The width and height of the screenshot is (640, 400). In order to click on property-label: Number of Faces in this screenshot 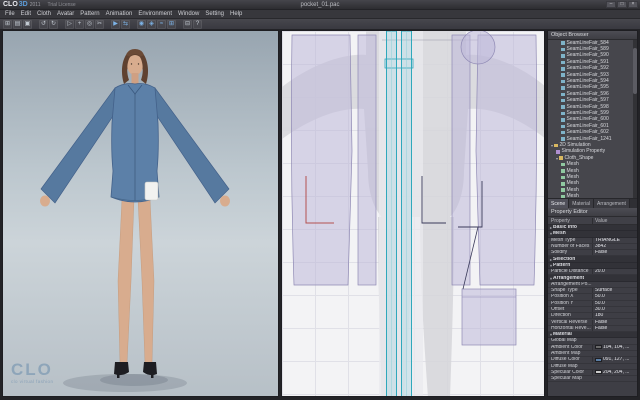, I will do `click(570, 247)`.